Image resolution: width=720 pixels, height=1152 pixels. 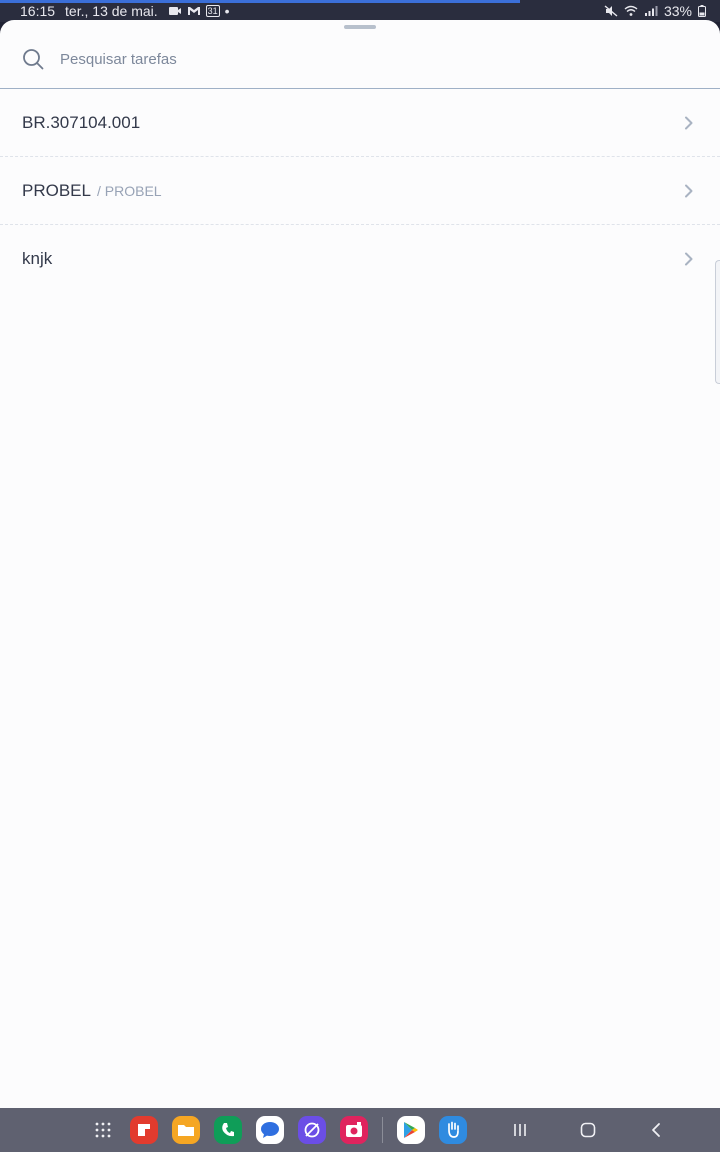 What do you see at coordinates (33, 59) in the screenshot?
I see `search-icon` at bounding box center [33, 59].